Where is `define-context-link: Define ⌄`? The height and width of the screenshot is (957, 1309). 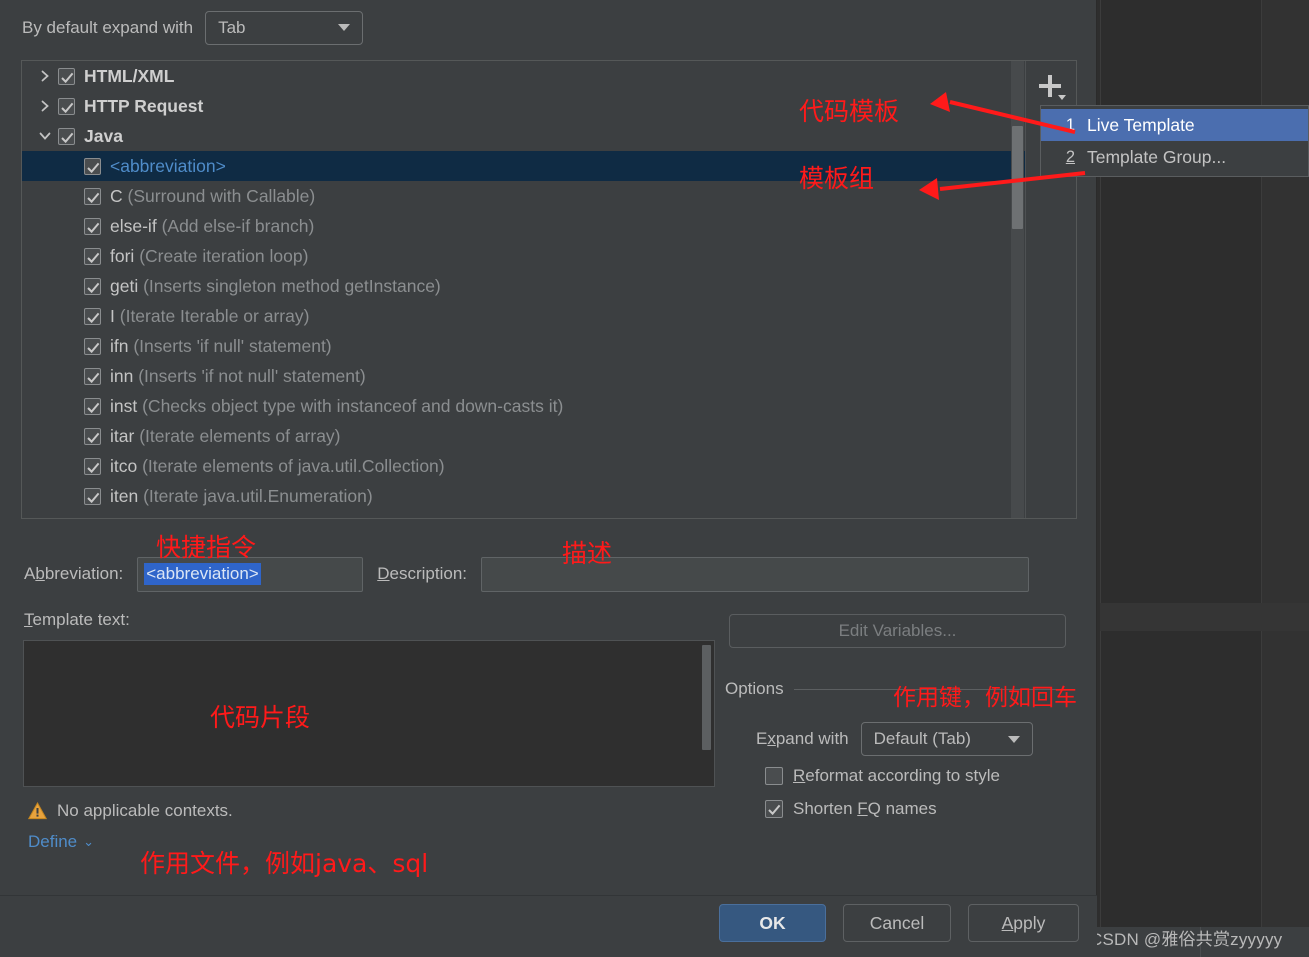
define-context-link: Define ⌄ is located at coordinates (61, 842).